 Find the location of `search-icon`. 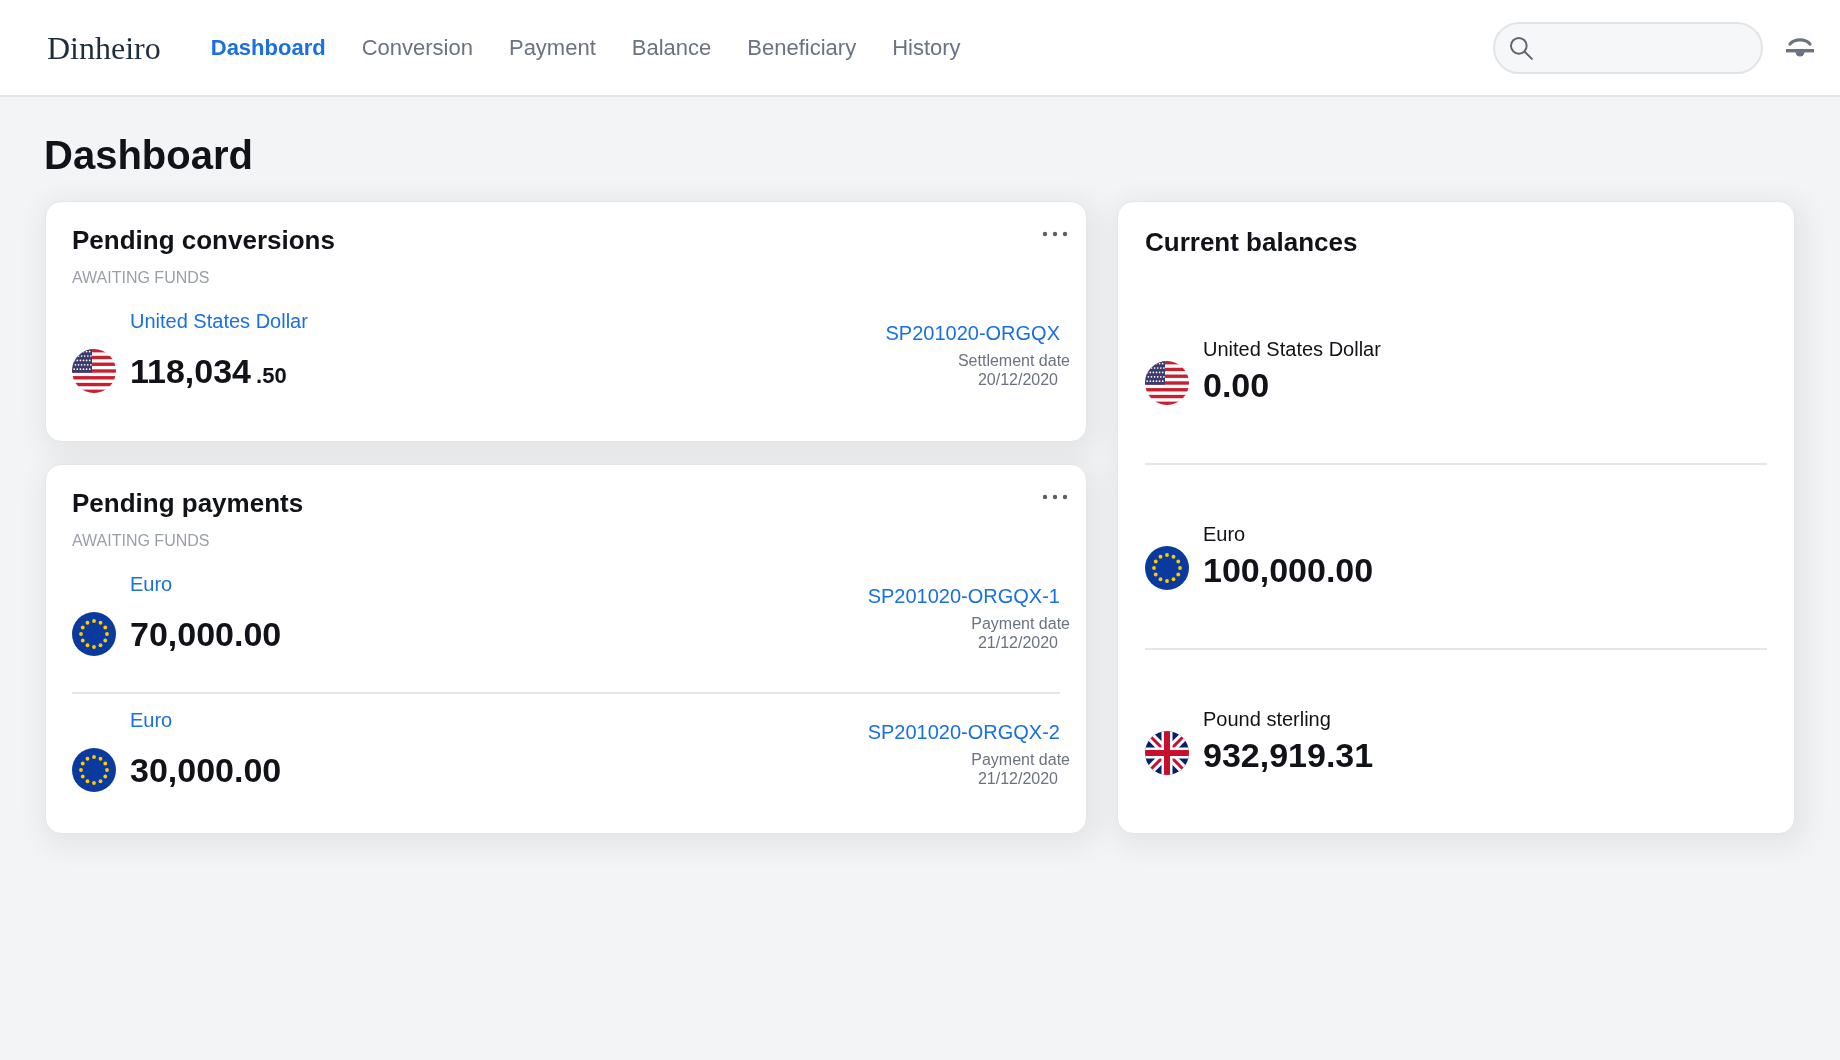

search-icon is located at coordinates (1521, 47).